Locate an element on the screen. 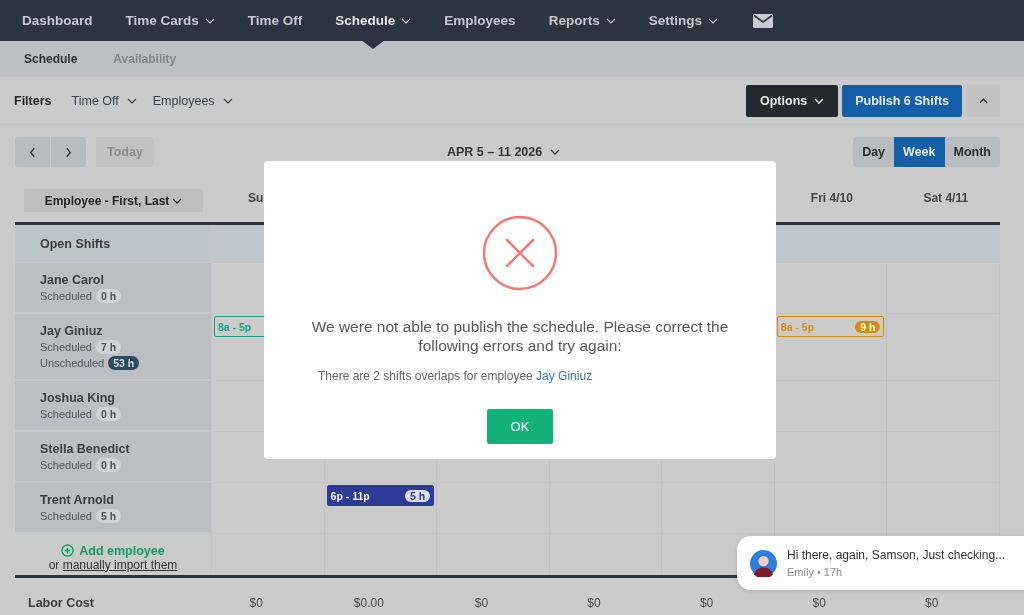 The width and height of the screenshot is (1024, 615). filters-label: Filters is located at coordinates (33, 100).